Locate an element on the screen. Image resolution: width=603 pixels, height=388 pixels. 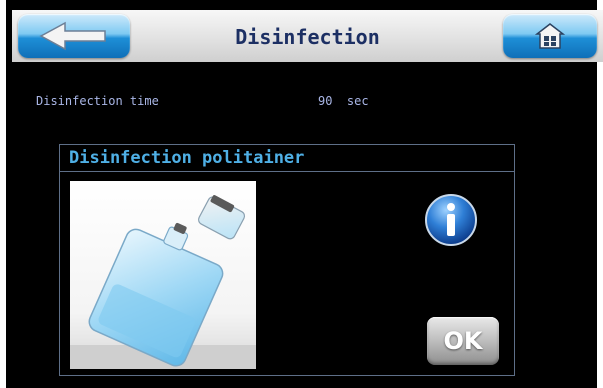
info-icon is located at coordinates (451, 220).